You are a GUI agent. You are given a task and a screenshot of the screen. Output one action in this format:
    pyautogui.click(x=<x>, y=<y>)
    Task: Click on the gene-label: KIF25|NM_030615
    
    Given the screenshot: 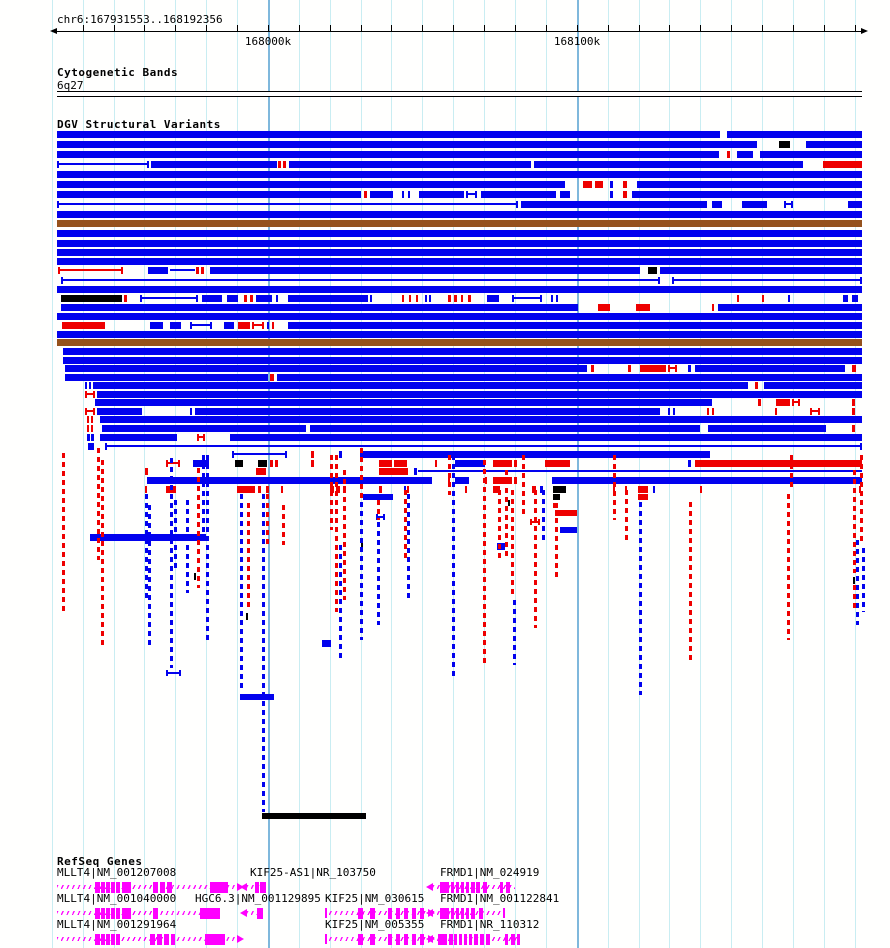 What is the action you would take?
    pyautogui.click(x=374, y=899)
    